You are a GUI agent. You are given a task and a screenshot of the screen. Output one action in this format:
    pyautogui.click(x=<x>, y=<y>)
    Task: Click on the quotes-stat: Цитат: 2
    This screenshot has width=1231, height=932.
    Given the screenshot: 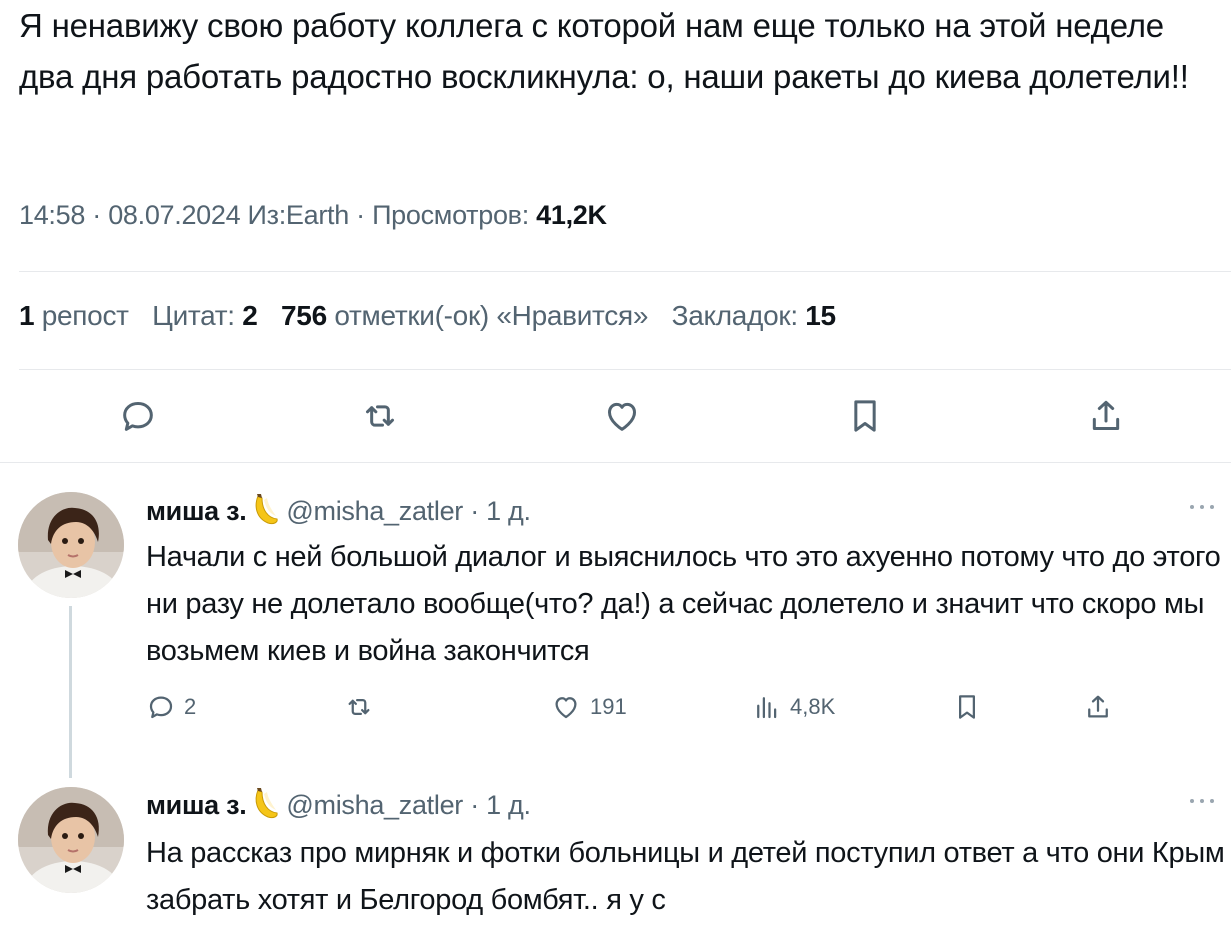 What is the action you would take?
    pyautogui.click(x=205, y=315)
    